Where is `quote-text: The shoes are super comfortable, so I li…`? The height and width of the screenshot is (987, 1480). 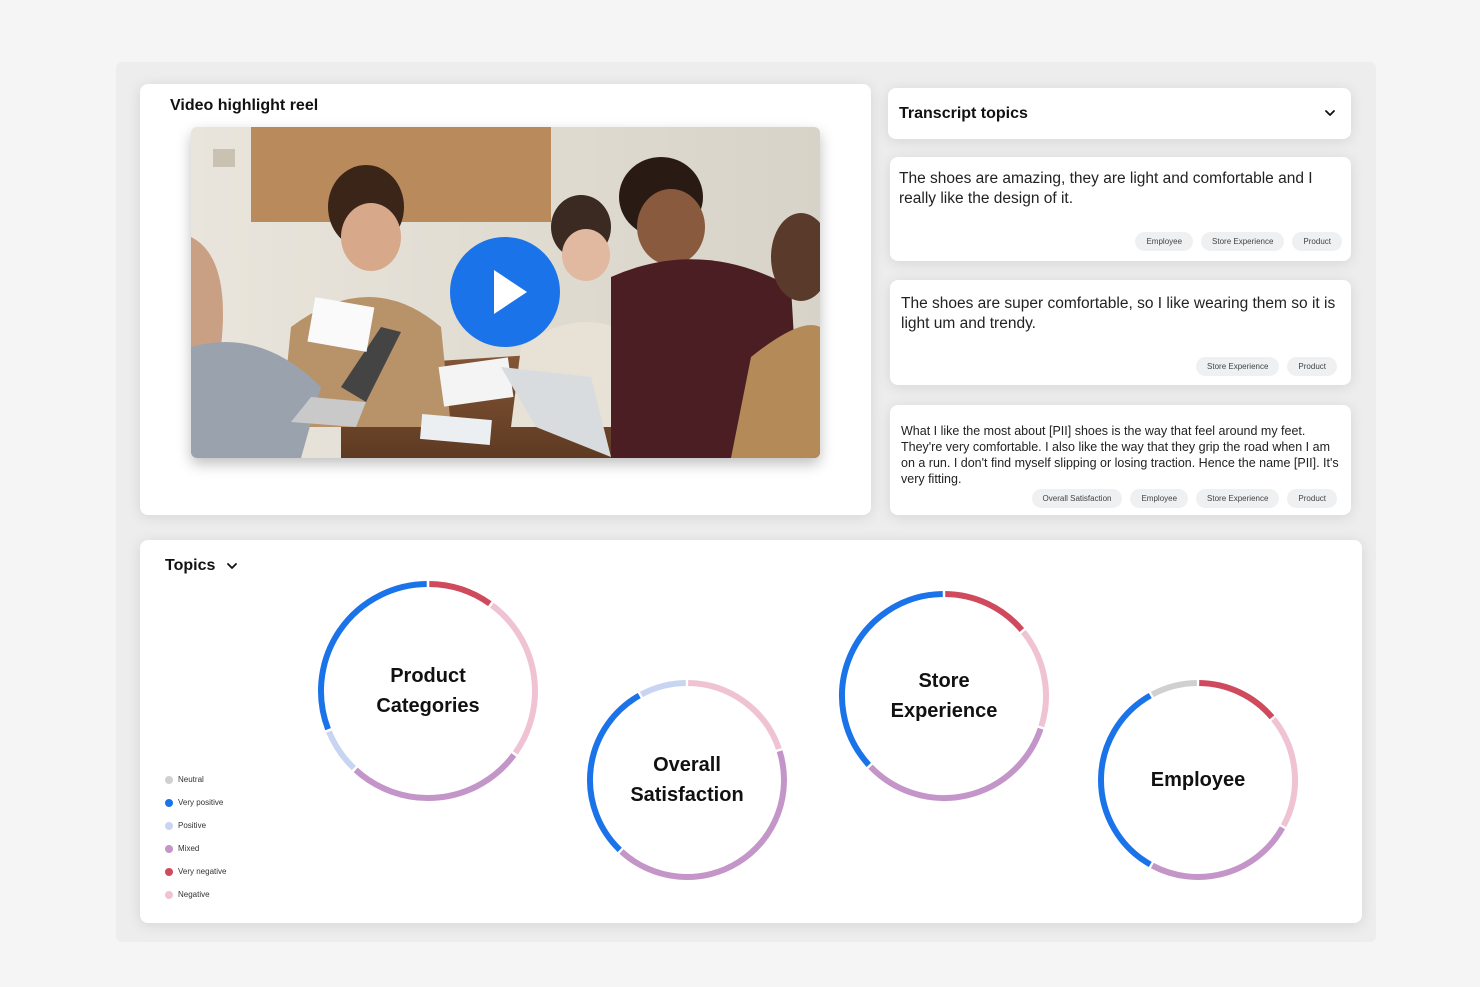 quote-text: The shoes are super comfortable, so I li… is located at coordinates (1118, 313).